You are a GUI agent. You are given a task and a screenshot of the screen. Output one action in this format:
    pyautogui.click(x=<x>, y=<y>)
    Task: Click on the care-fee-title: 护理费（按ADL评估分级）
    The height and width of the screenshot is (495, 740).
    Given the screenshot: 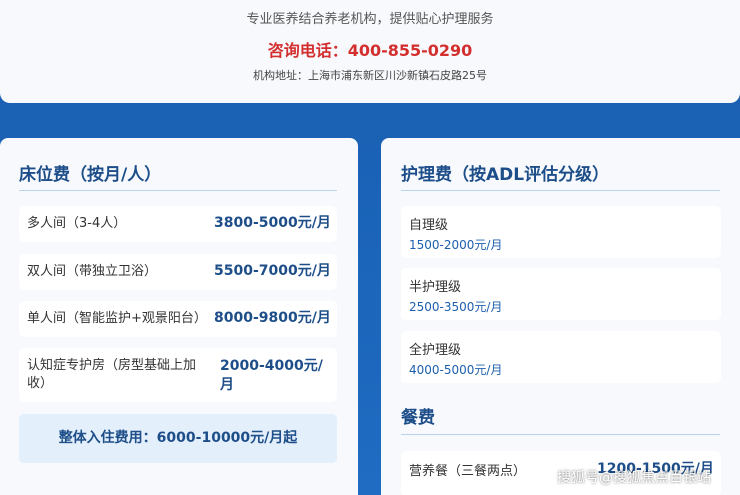 What is the action you would take?
    pyautogui.click(x=505, y=175)
    